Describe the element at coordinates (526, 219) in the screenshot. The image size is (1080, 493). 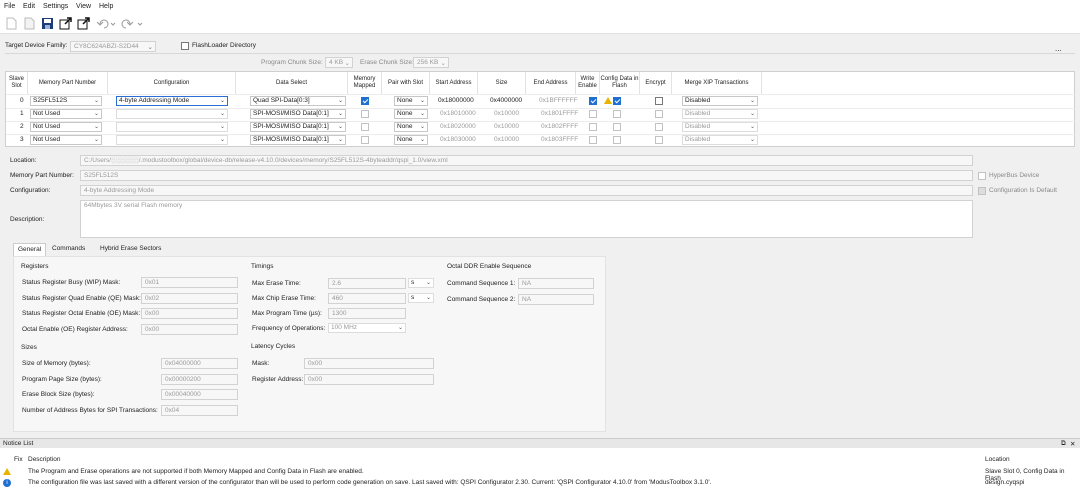
I see `description-field: 64Mbytes 3V serial Flash memory` at that location.